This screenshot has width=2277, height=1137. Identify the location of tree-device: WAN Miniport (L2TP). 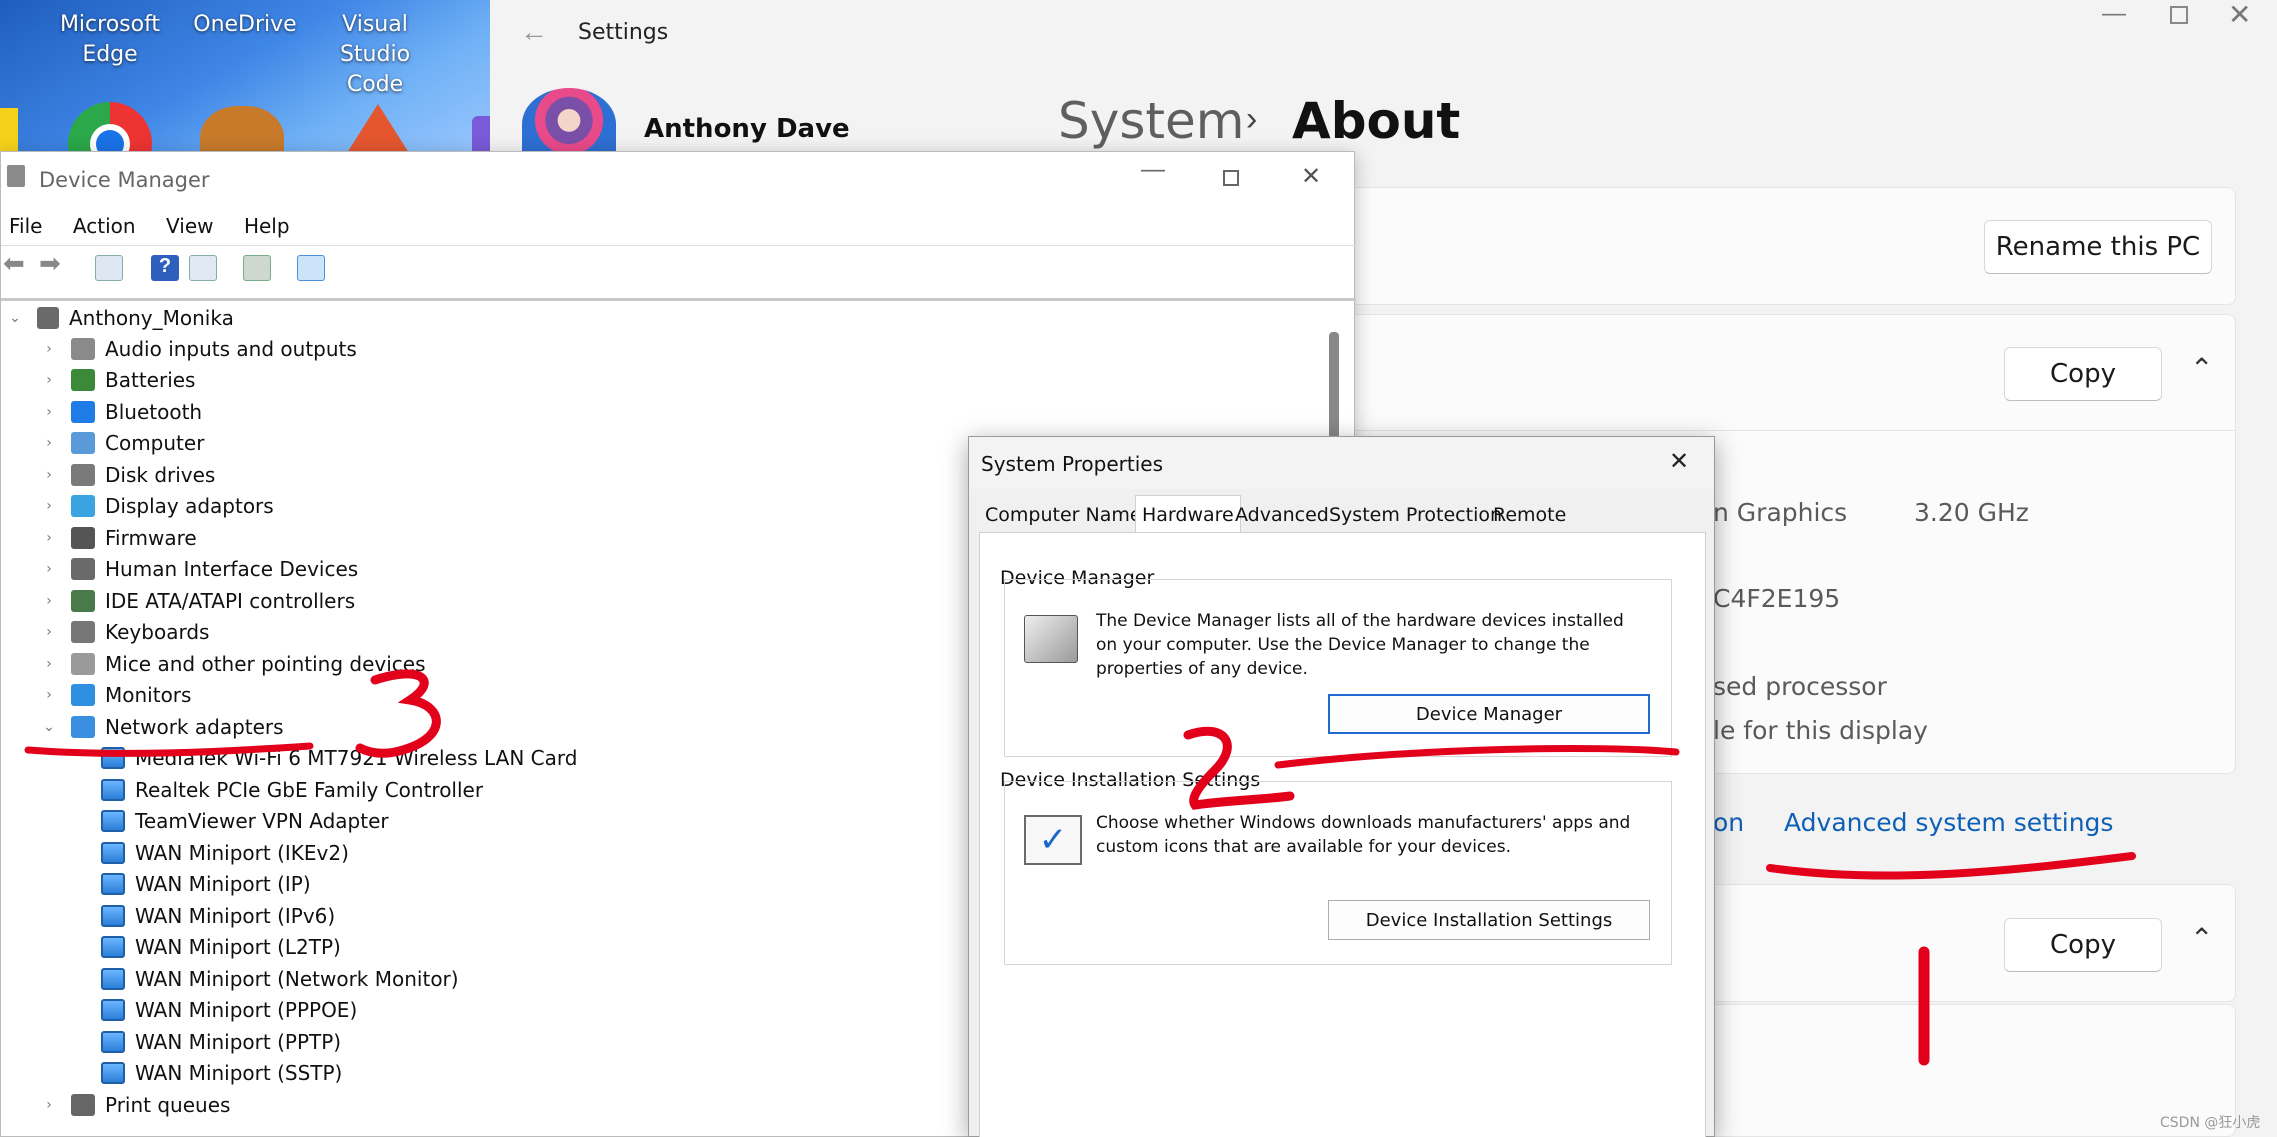
(221, 947).